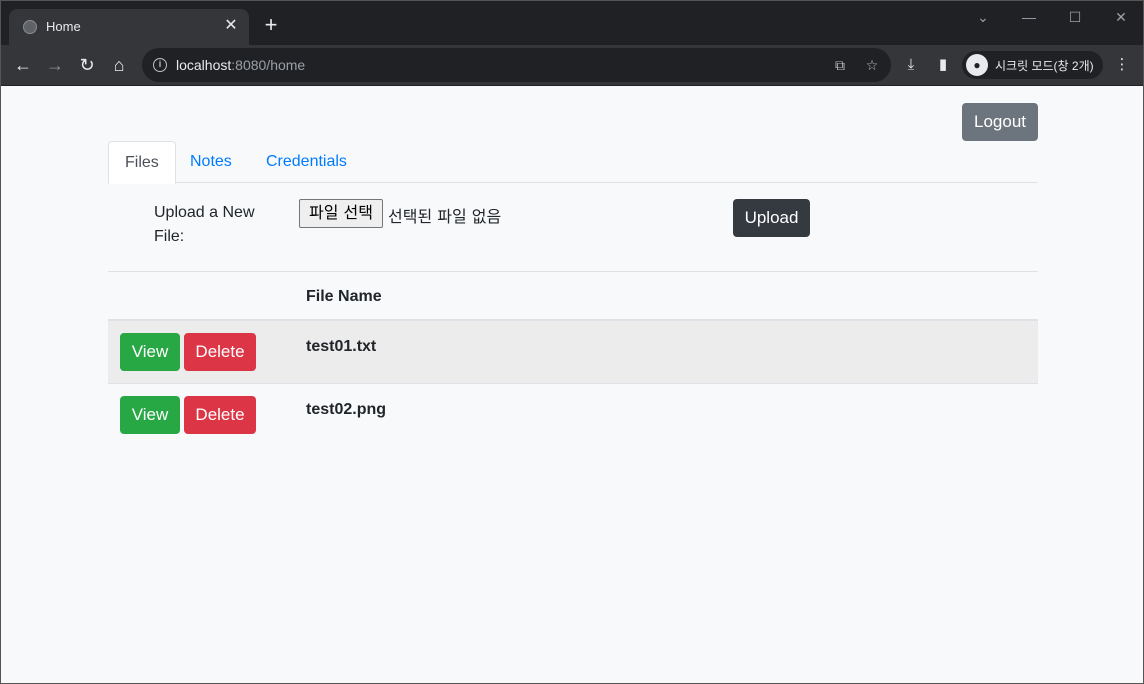 The image size is (1144, 684). I want to click on file-status: 선택된 파일 없음, so click(445, 216).